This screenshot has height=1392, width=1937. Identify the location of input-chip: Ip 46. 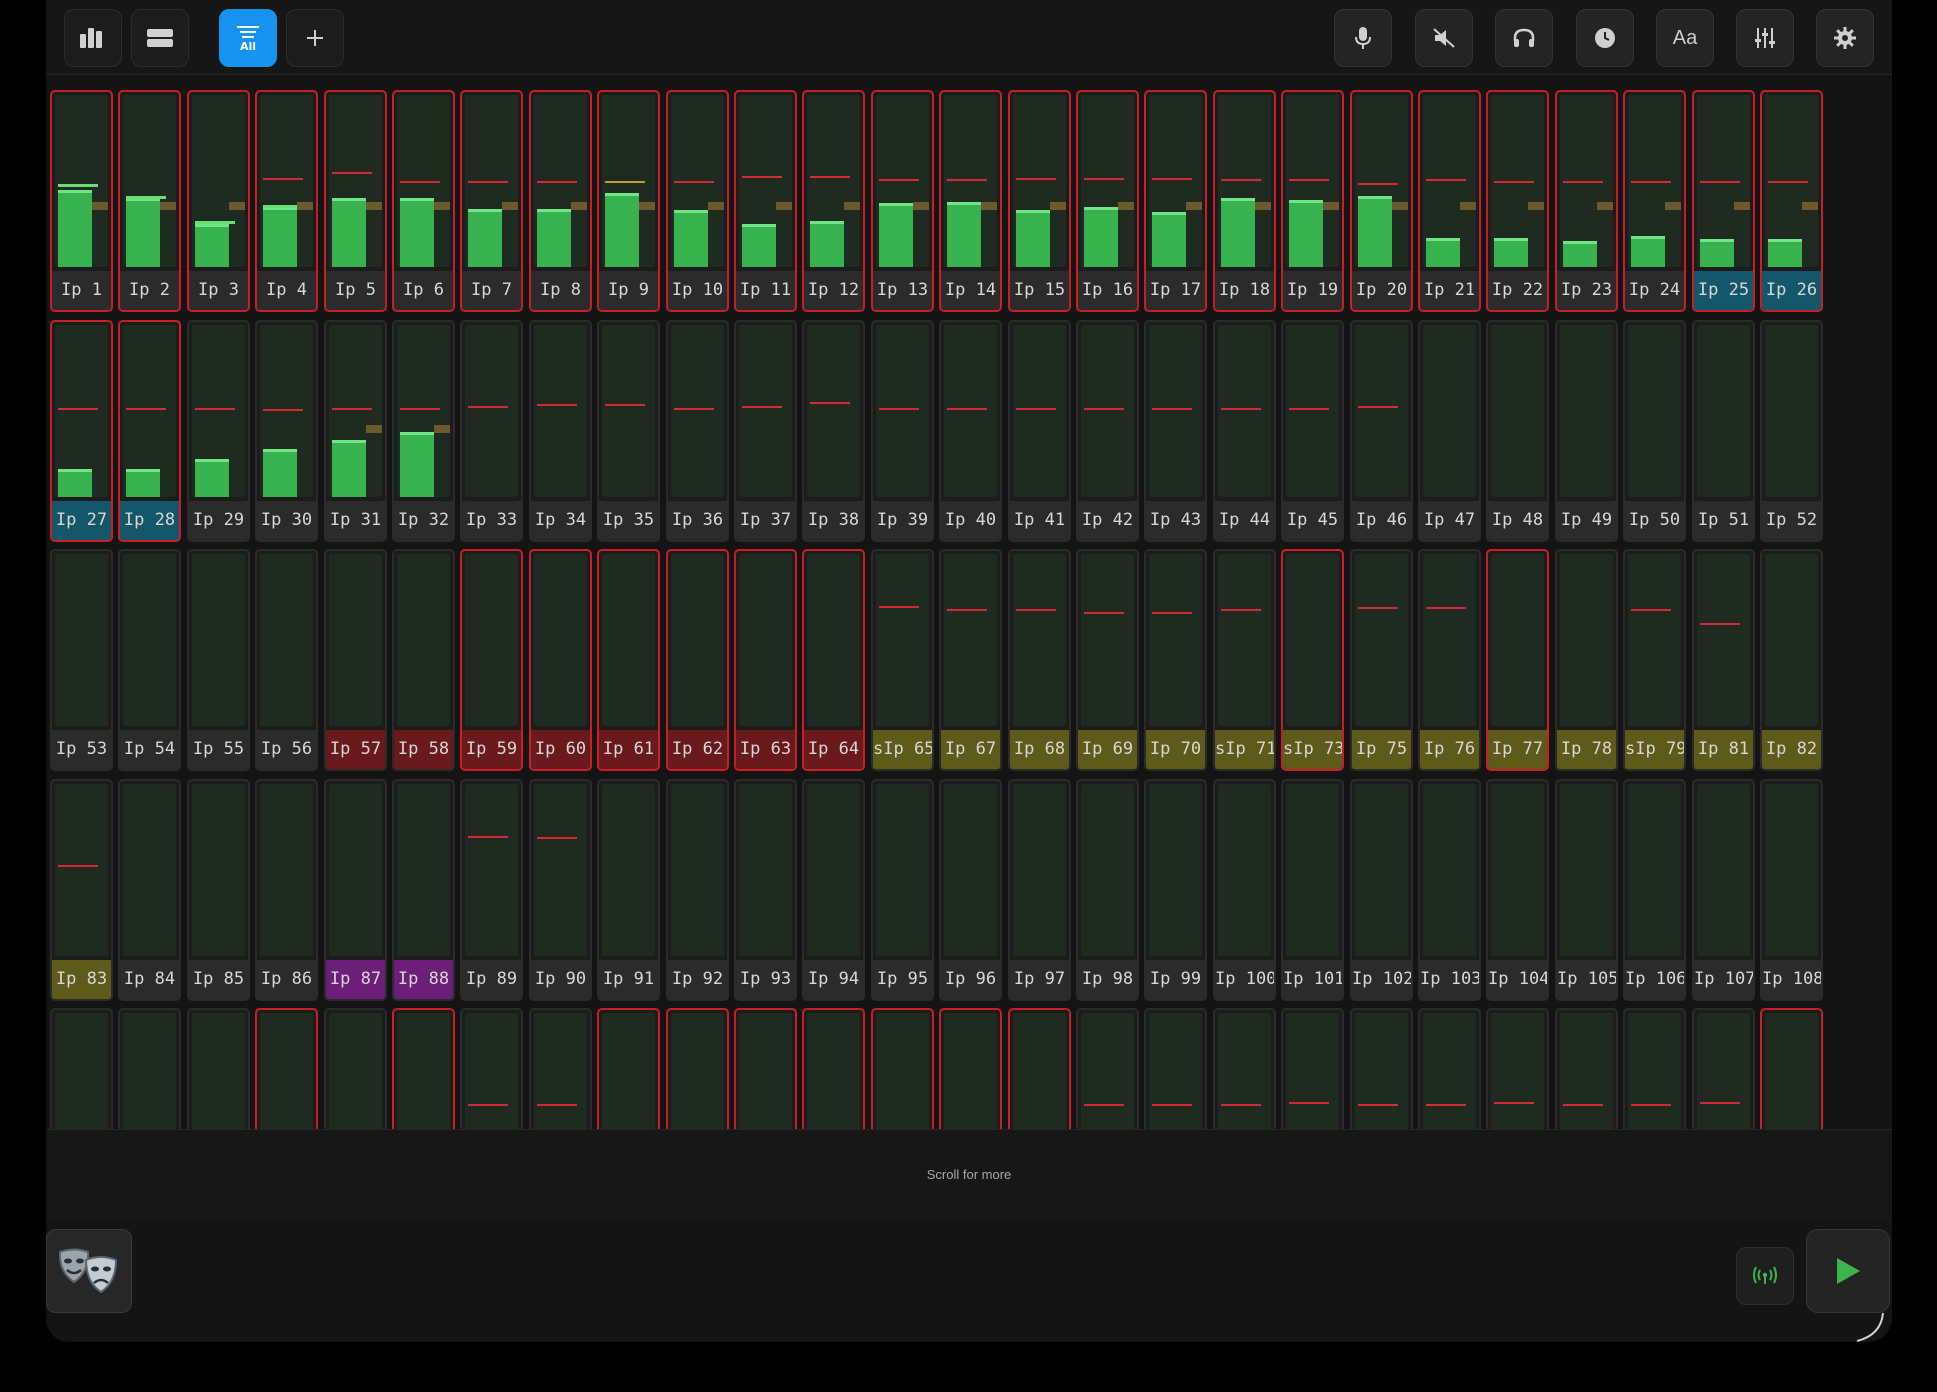
(1381, 520).